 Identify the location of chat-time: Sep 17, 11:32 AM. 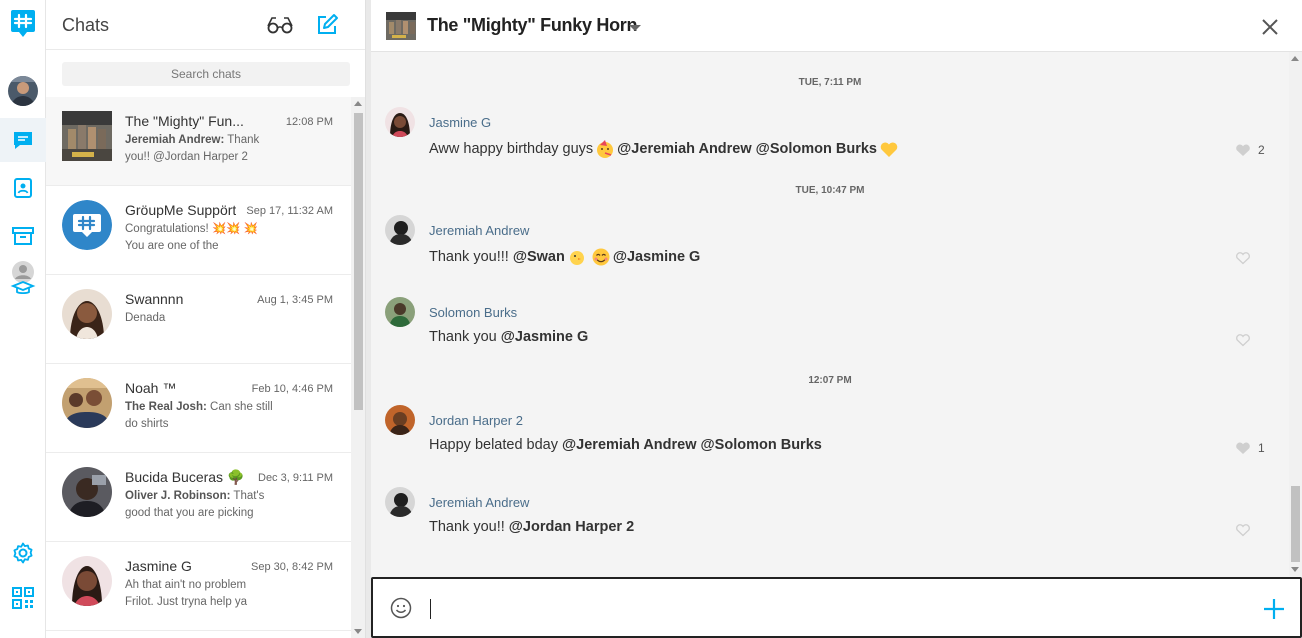
(289, 211).